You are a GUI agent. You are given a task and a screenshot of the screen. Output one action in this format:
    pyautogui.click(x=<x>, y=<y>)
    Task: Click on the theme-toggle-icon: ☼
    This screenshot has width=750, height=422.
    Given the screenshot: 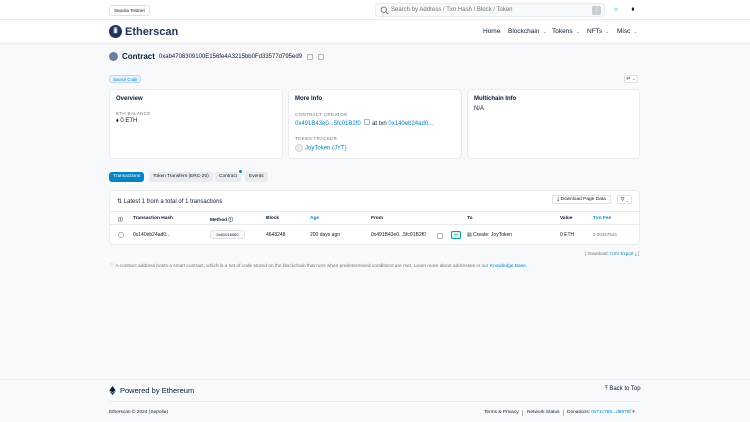 What is the action you would take?
    pyautogui.click(x=616, y=10)
    